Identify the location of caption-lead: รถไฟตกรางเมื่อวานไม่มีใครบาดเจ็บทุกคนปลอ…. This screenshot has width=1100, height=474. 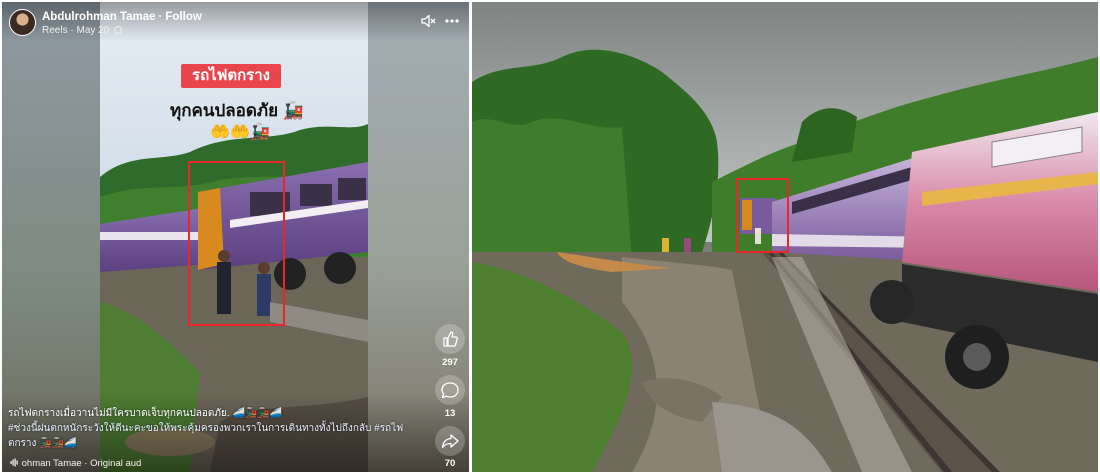
(119, 413).